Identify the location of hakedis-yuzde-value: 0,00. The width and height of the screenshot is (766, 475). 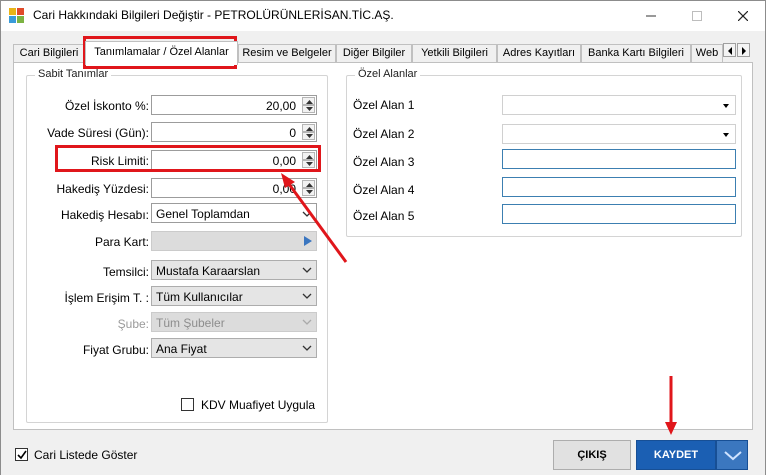
(284, 189).